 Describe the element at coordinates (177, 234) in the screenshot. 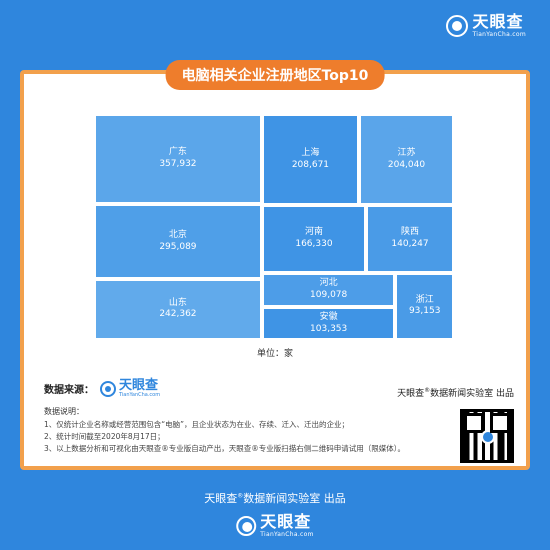

I see `tile-label: 北京` at that location.